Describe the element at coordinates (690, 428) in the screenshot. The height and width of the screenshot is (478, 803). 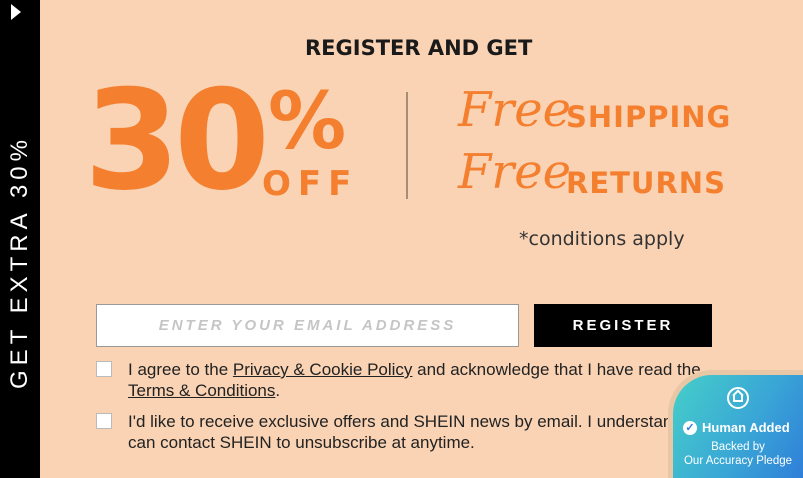
I see `check-circle-icon: ✓` at that location.